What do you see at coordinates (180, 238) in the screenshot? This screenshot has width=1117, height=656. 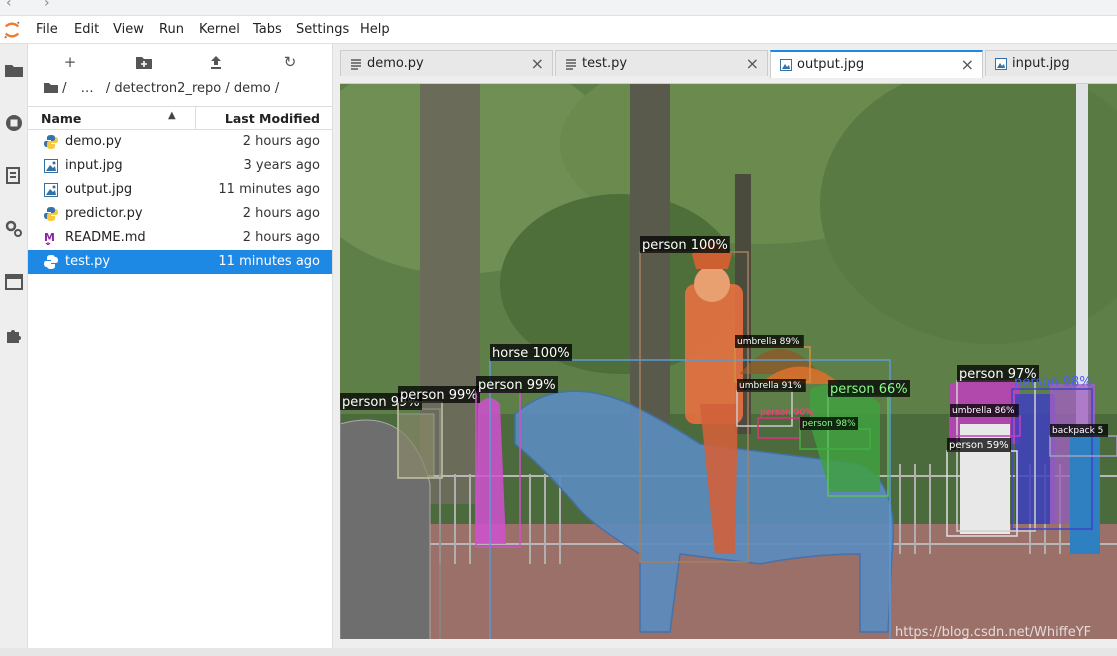 I see `file-row-readme-md: M README.md 2 hours ago` at bounding box center [180, 238].